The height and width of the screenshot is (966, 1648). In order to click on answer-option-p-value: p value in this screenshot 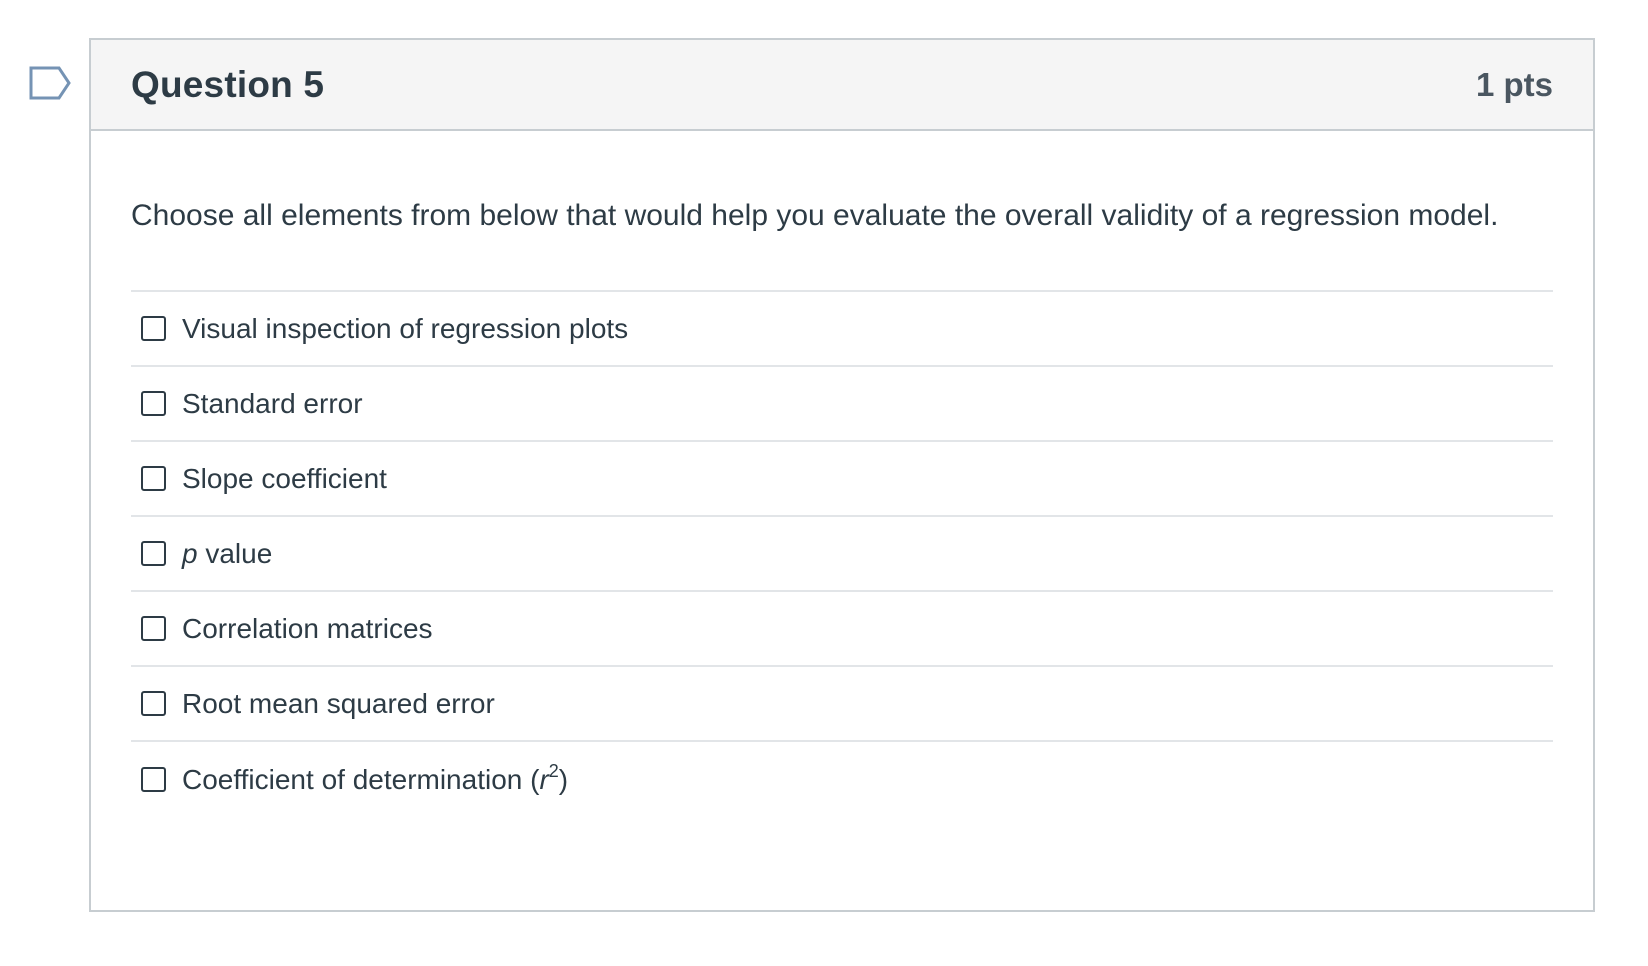, I will do `click(842, 554)`.